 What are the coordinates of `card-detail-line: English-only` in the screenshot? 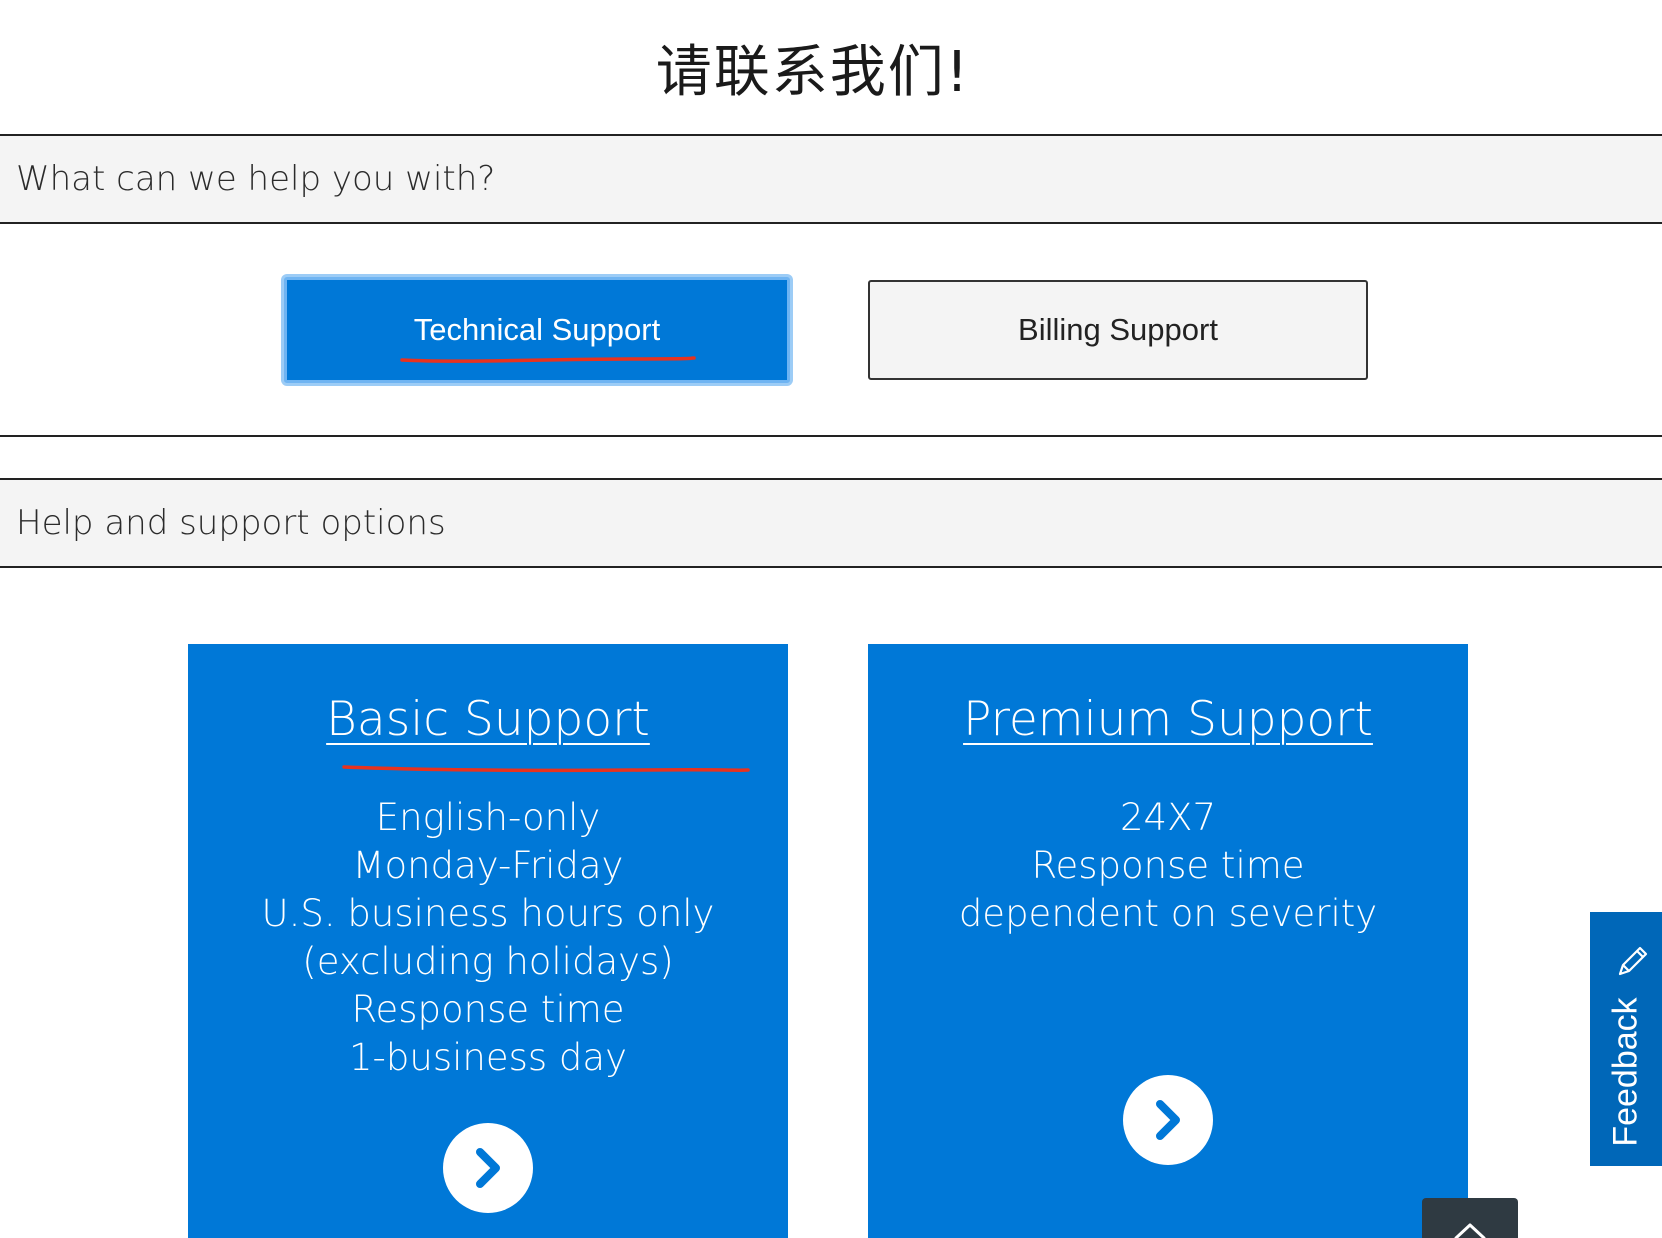 It's located at (488, 817).